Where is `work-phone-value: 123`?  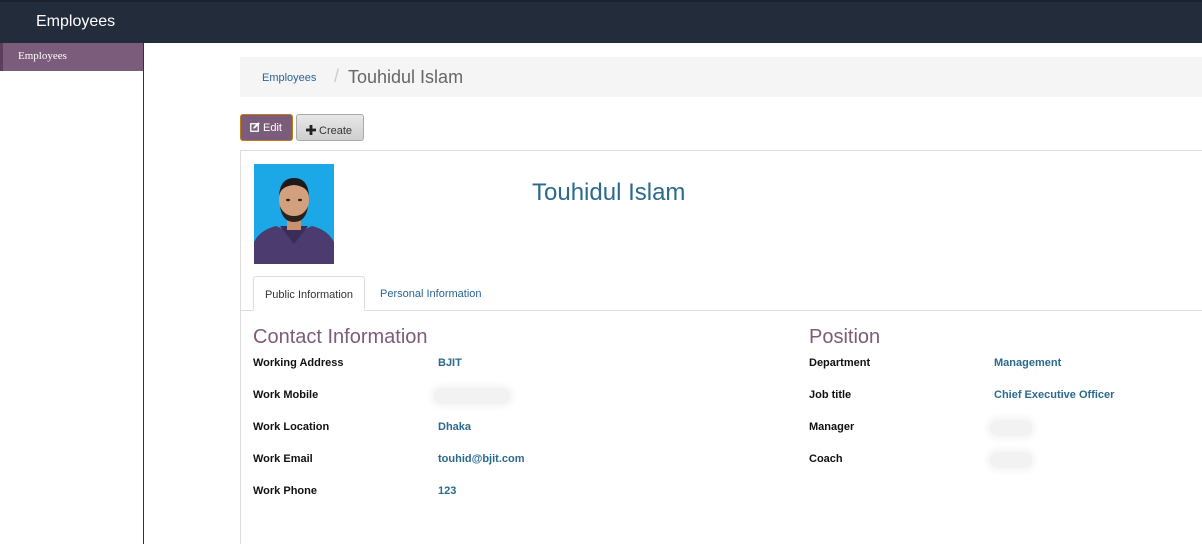
work-phone-value: 123 is located at coordinates (447, 491).